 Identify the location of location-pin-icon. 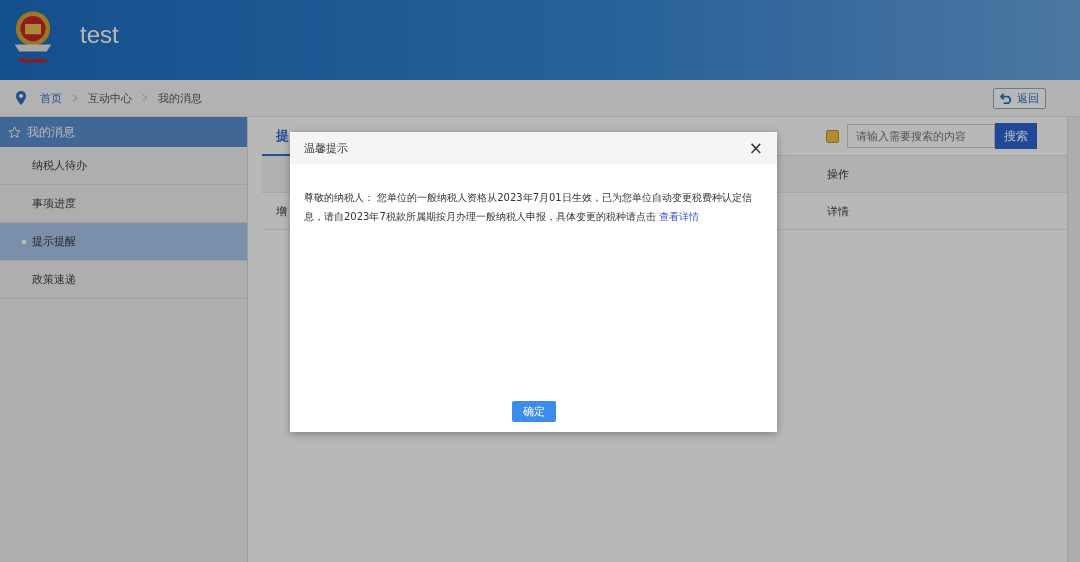
(21, 98).